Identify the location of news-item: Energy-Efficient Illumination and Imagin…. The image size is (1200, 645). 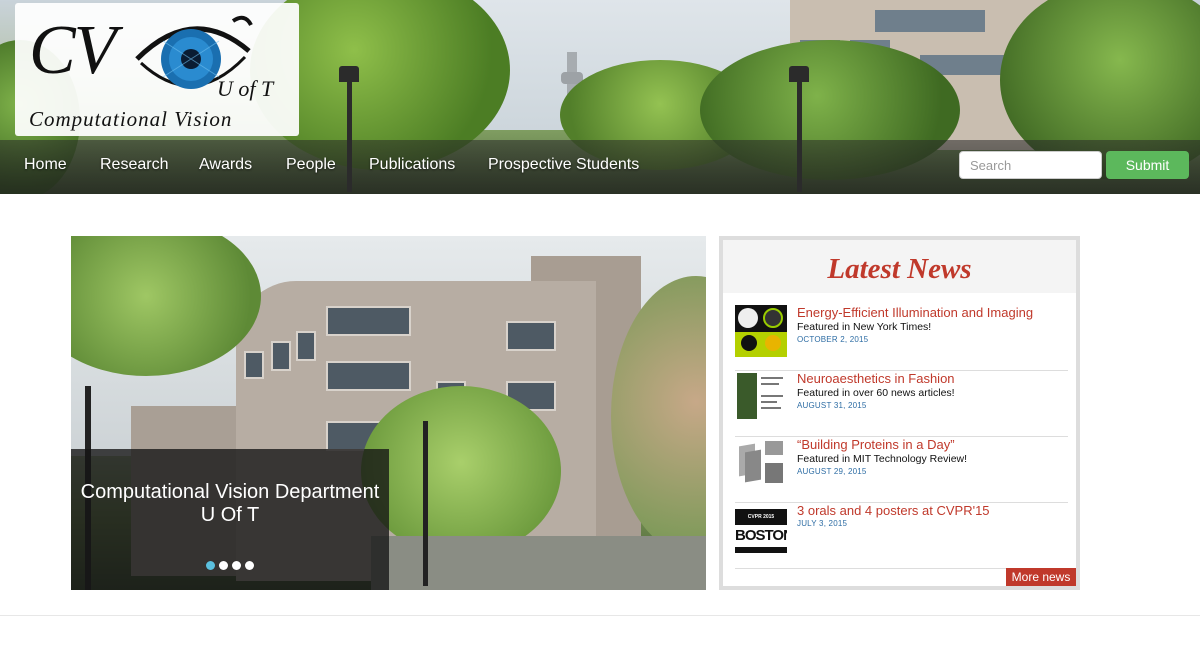
(901, 338).